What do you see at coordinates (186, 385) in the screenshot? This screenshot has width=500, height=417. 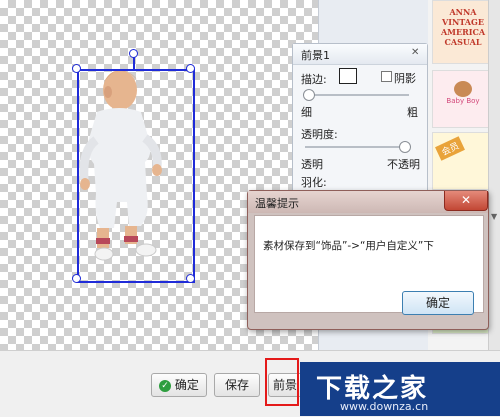 I see `confirm-label: 确定` at bounding box center [186, 385].